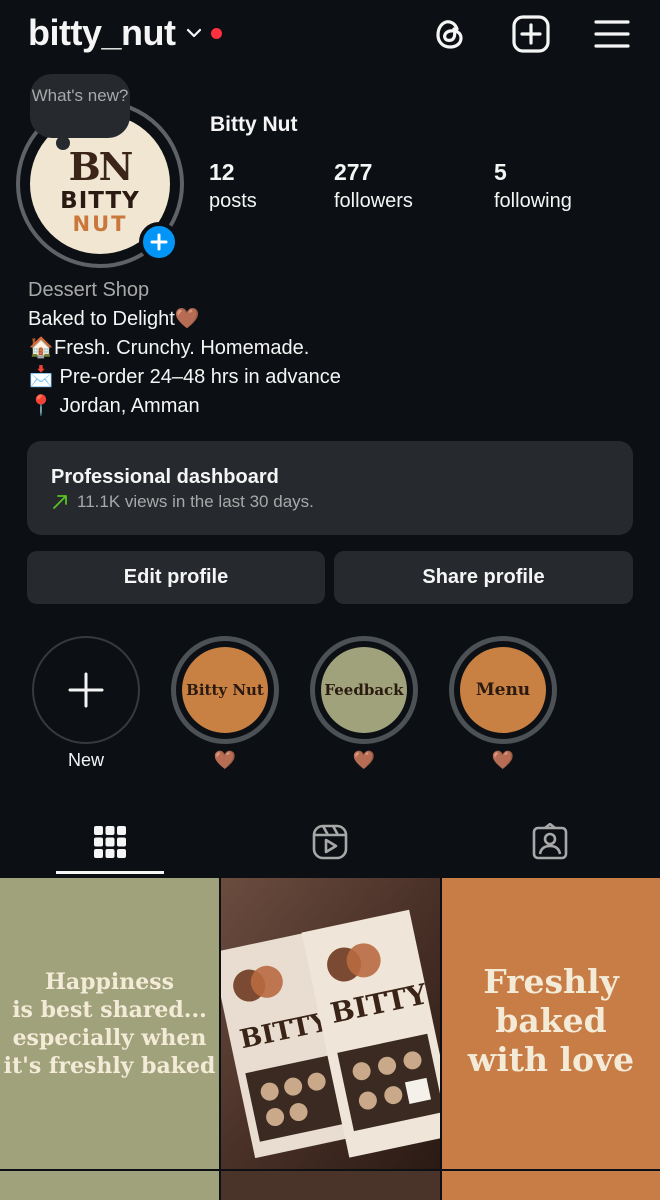 The image size is (660, 1200). Describe the element at coordinates (533, 201) in the screenshot. I see `stat-label: following` at that location.